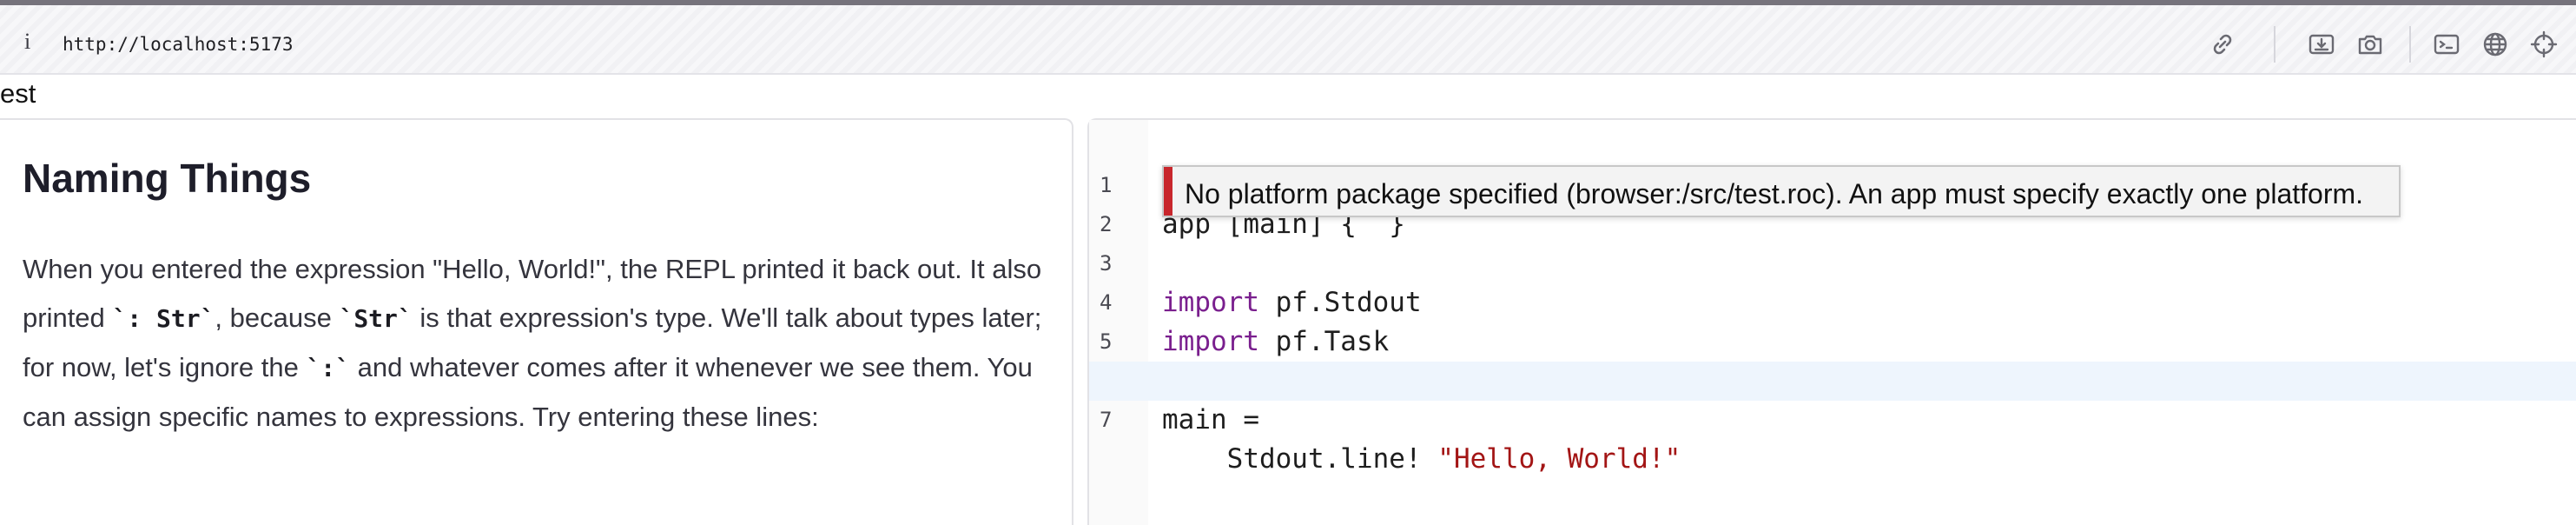  I want to click on code-text: Stdout.line! "Hello, World!", so click(1421, 459).